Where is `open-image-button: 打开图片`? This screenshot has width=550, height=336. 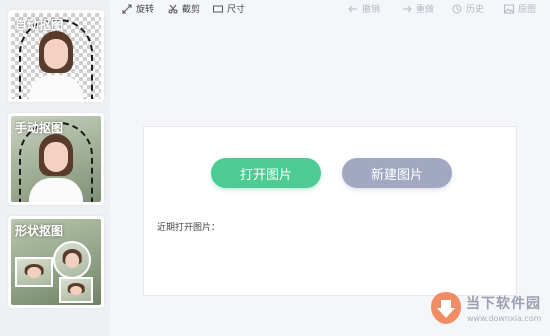
open-image-button: 打开图片 is located at coordinates (266, 173).